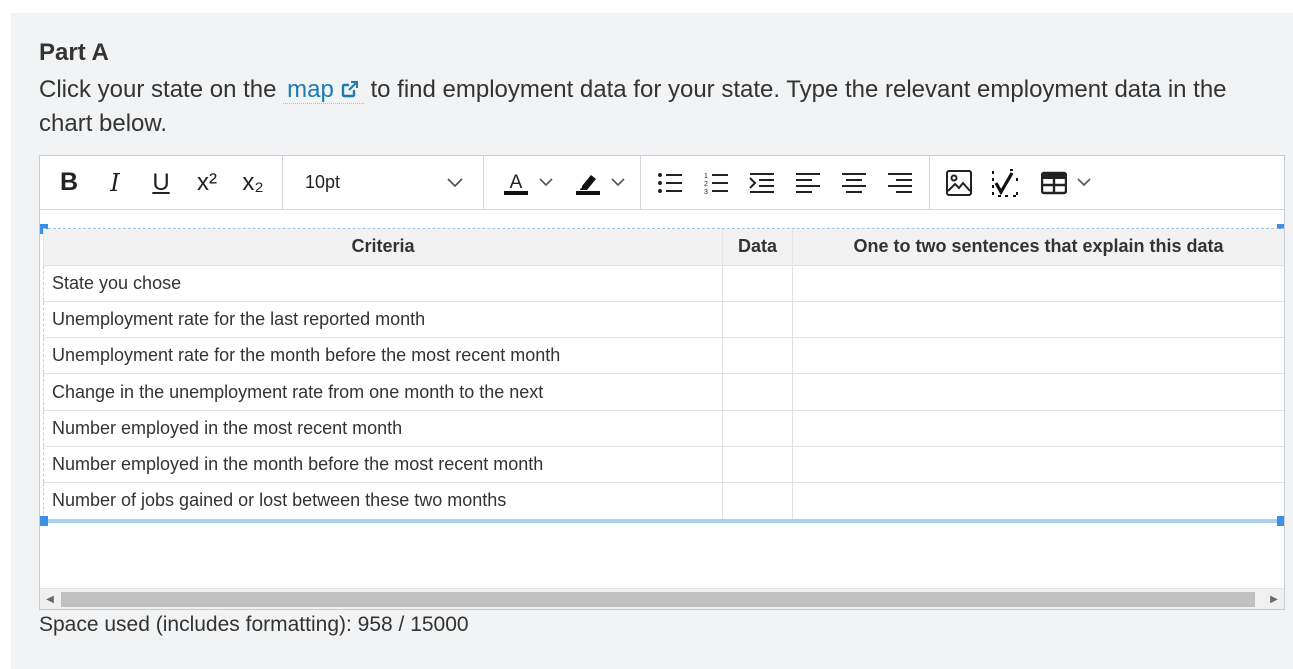 Image resolution: width=1293 pixels, height=669 pixels. I want to click on text-color-icon: A, so click(516, 183).